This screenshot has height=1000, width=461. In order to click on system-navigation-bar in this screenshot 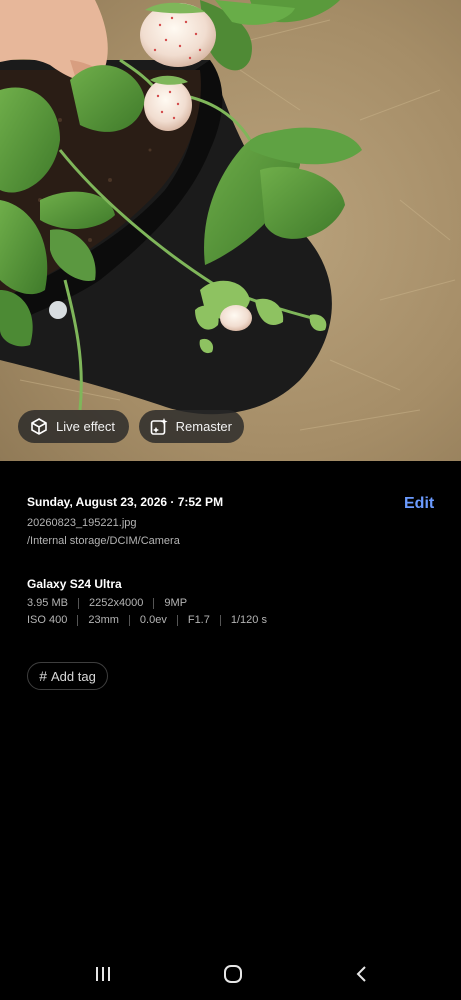, I will do `click(230, 972)`.